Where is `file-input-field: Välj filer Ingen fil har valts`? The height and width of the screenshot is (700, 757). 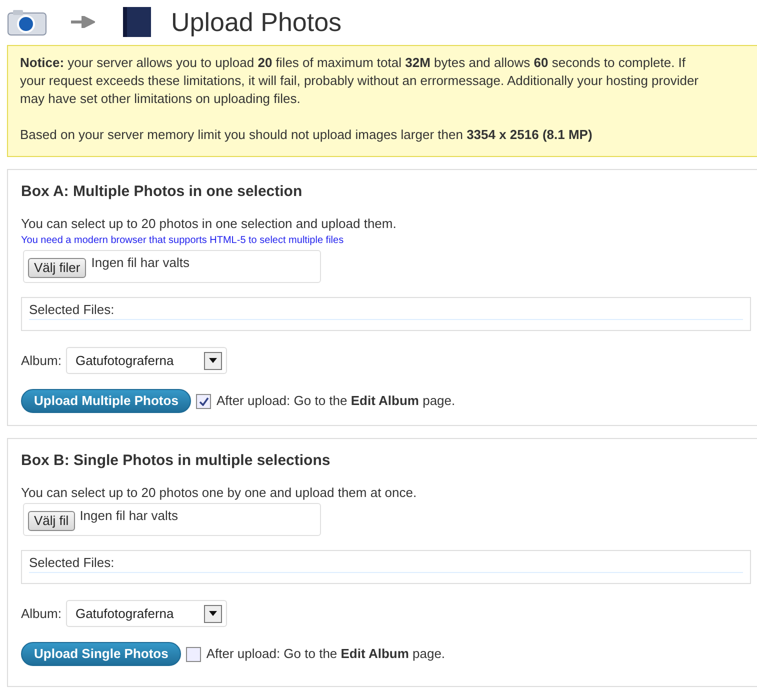 file-input-field: Välj filer Ingen fil har valts is located at coordinates (172, 266).